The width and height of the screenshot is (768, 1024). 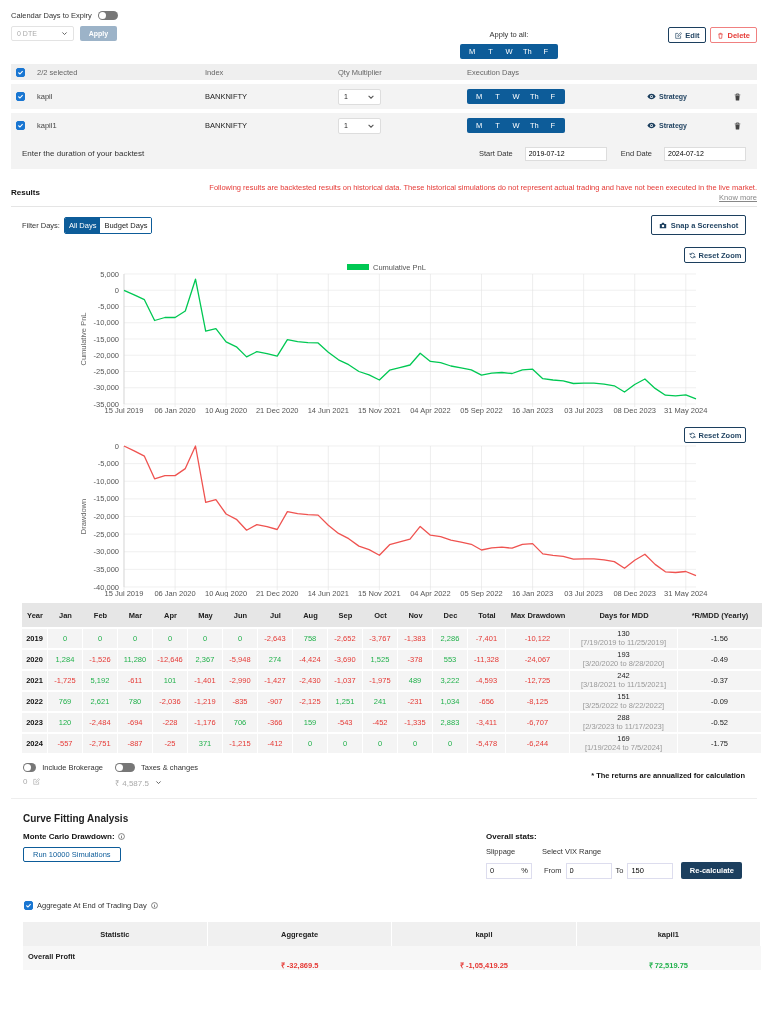 I want to click on results-title: Results, so click(x=25, y=192).